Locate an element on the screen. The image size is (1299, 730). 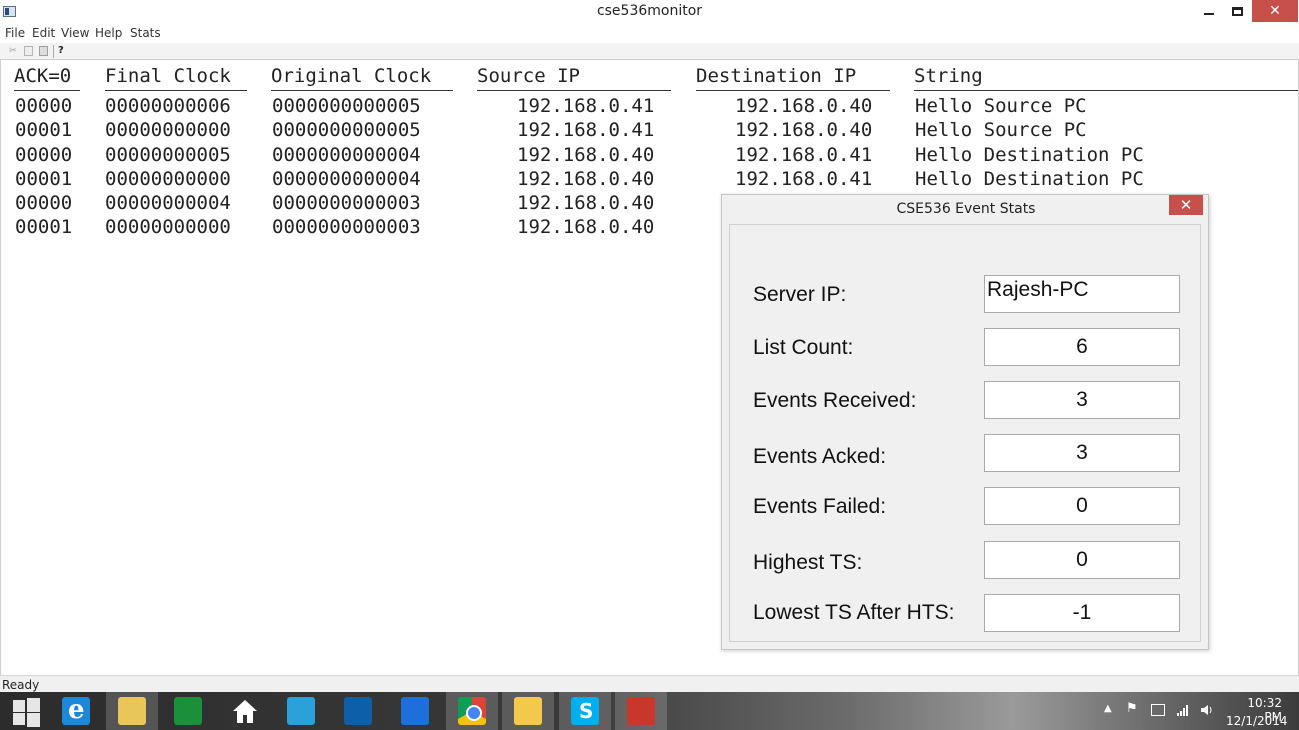
cell-final-clock: 00000000004 is located at coordinates (168, 203).